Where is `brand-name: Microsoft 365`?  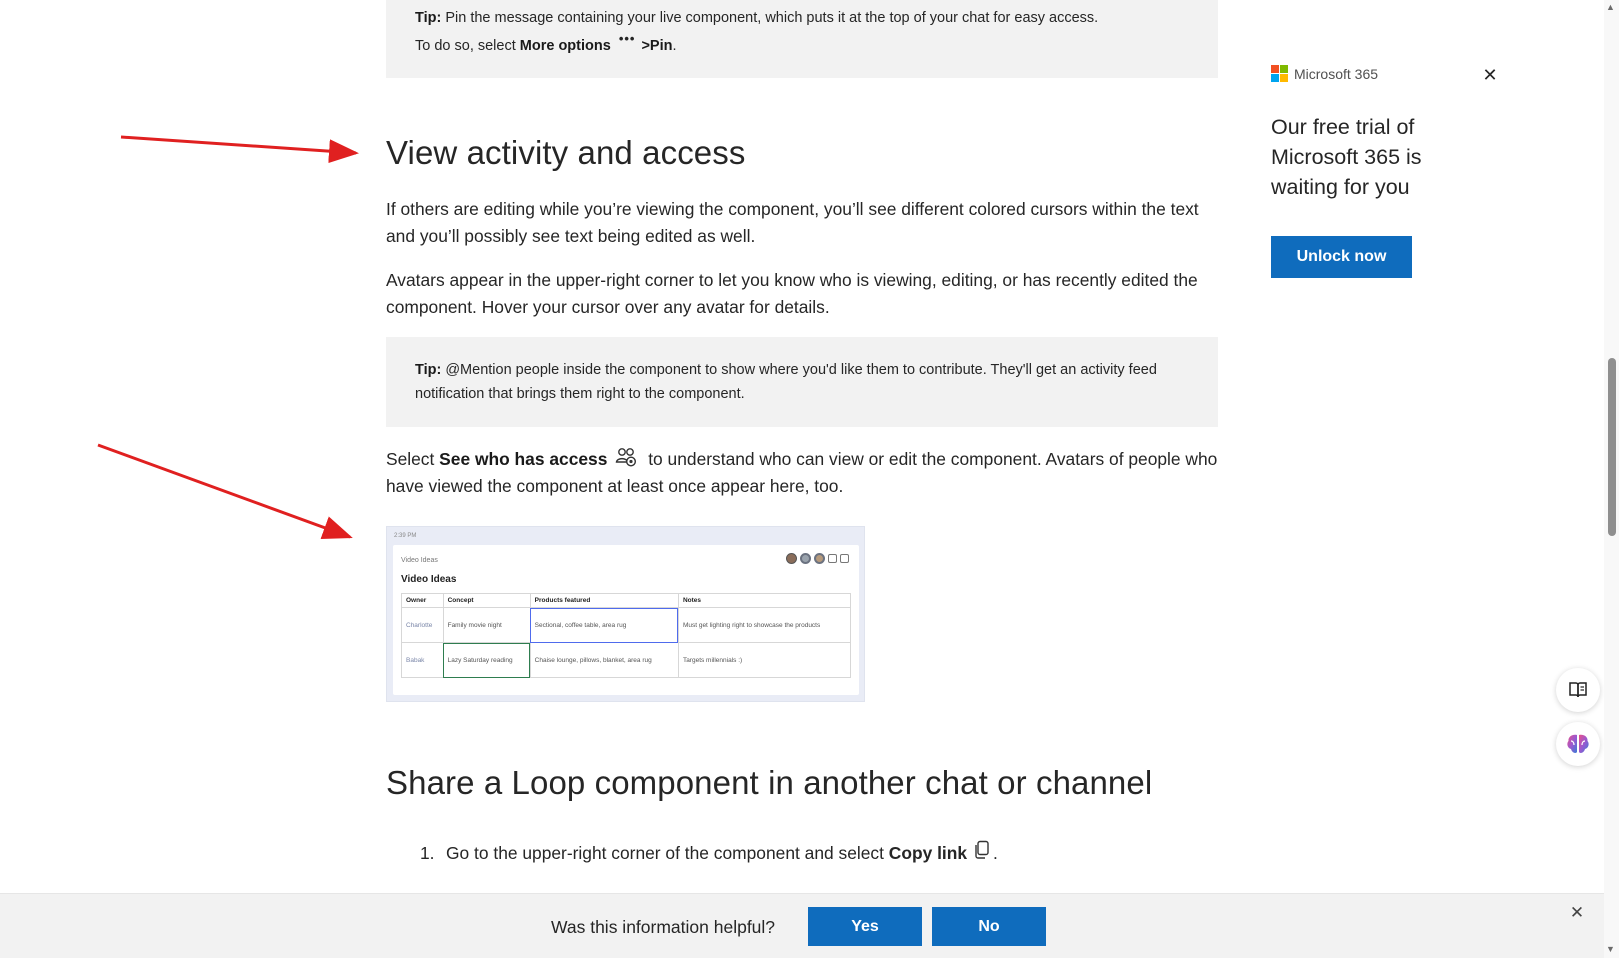
brand-name: Microsoft 365 is located at coordinates (1336, 73).